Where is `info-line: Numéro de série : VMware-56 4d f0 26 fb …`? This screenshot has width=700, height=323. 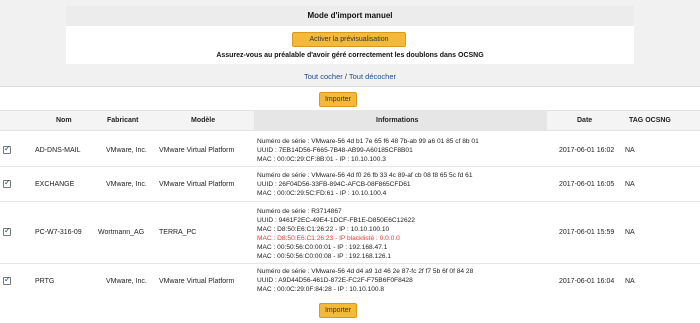 info-line: Numéro de série : VMware-56 4d f0 26 fb … is located at coordinates (365, 175).